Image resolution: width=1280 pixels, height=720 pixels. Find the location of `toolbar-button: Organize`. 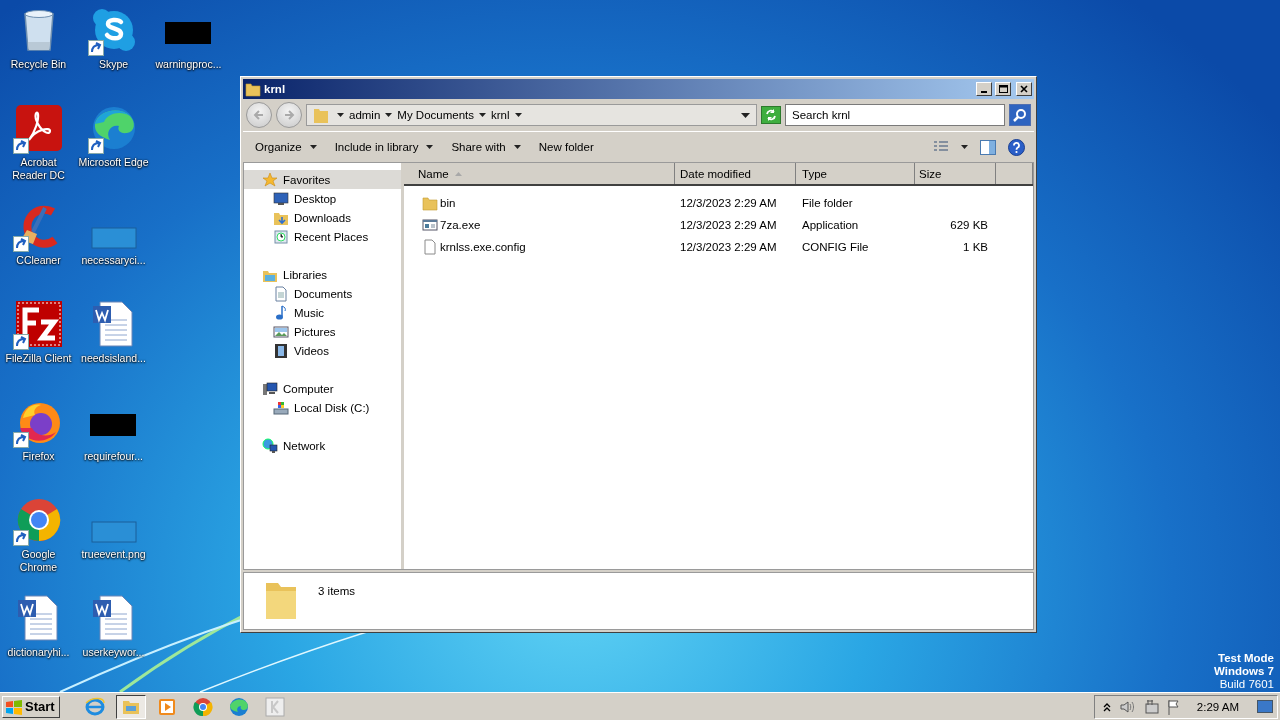

toolbar-button: Organize is located at coordinates (286, 147).